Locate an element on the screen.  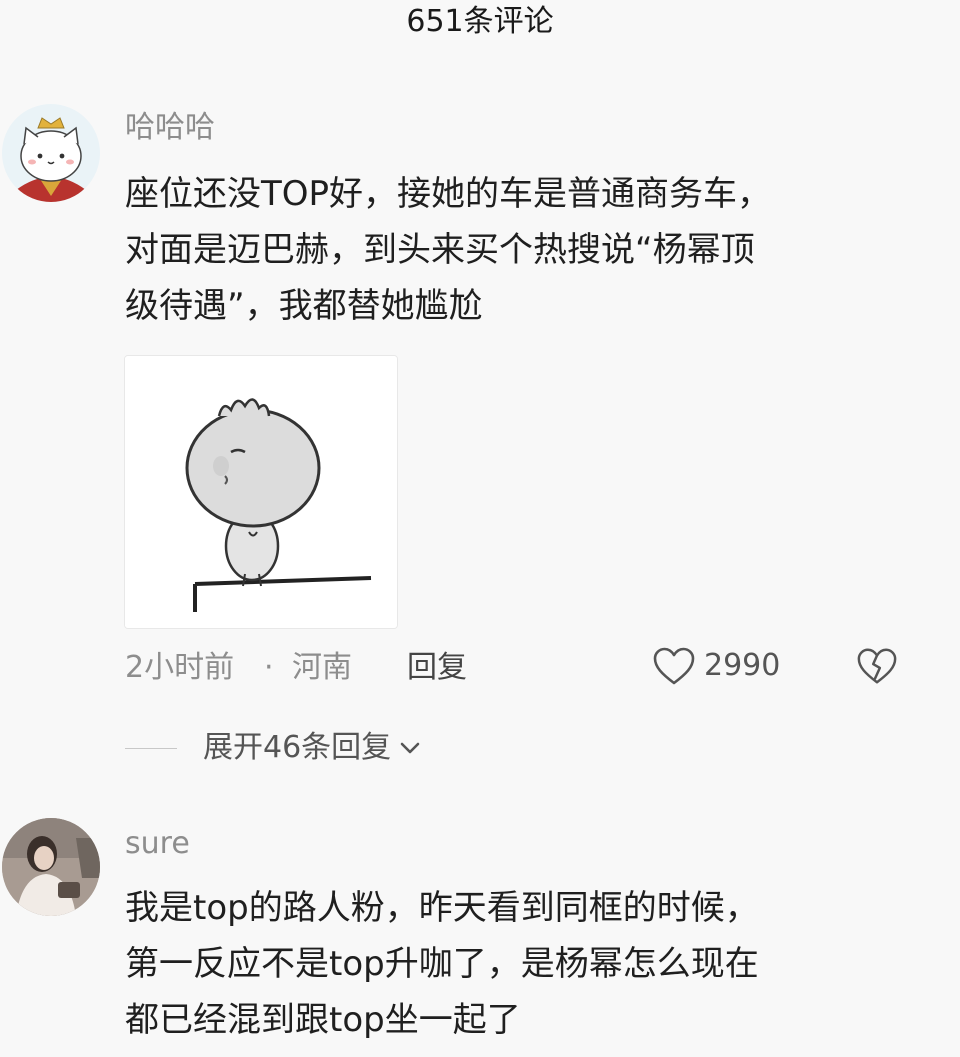
user-photo-avatar-icon is located at coordinates (51, 867).